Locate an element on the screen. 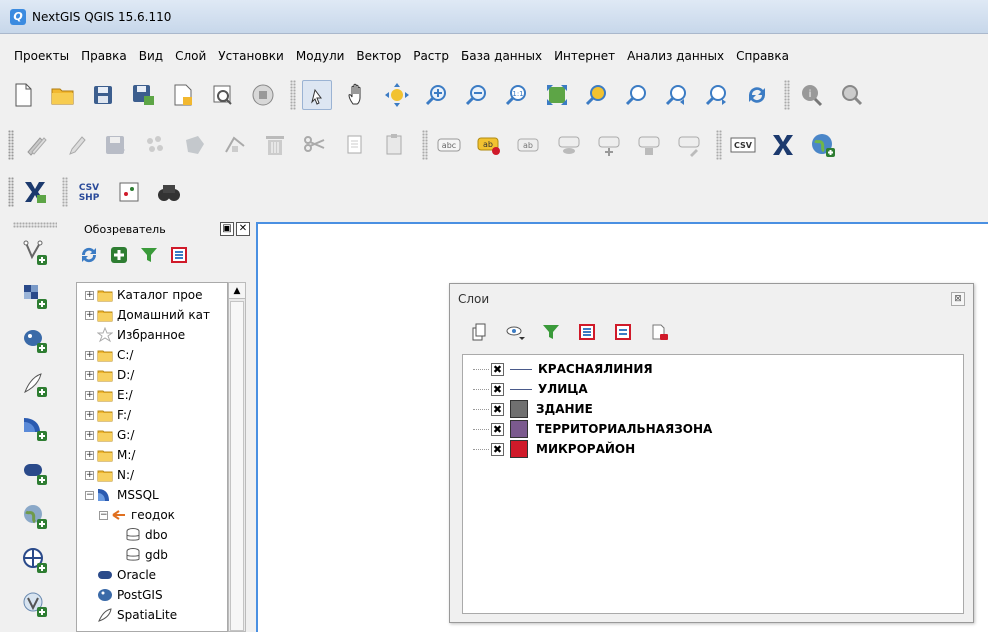  menu-item: Проекты is located at coordinates (41, 56).